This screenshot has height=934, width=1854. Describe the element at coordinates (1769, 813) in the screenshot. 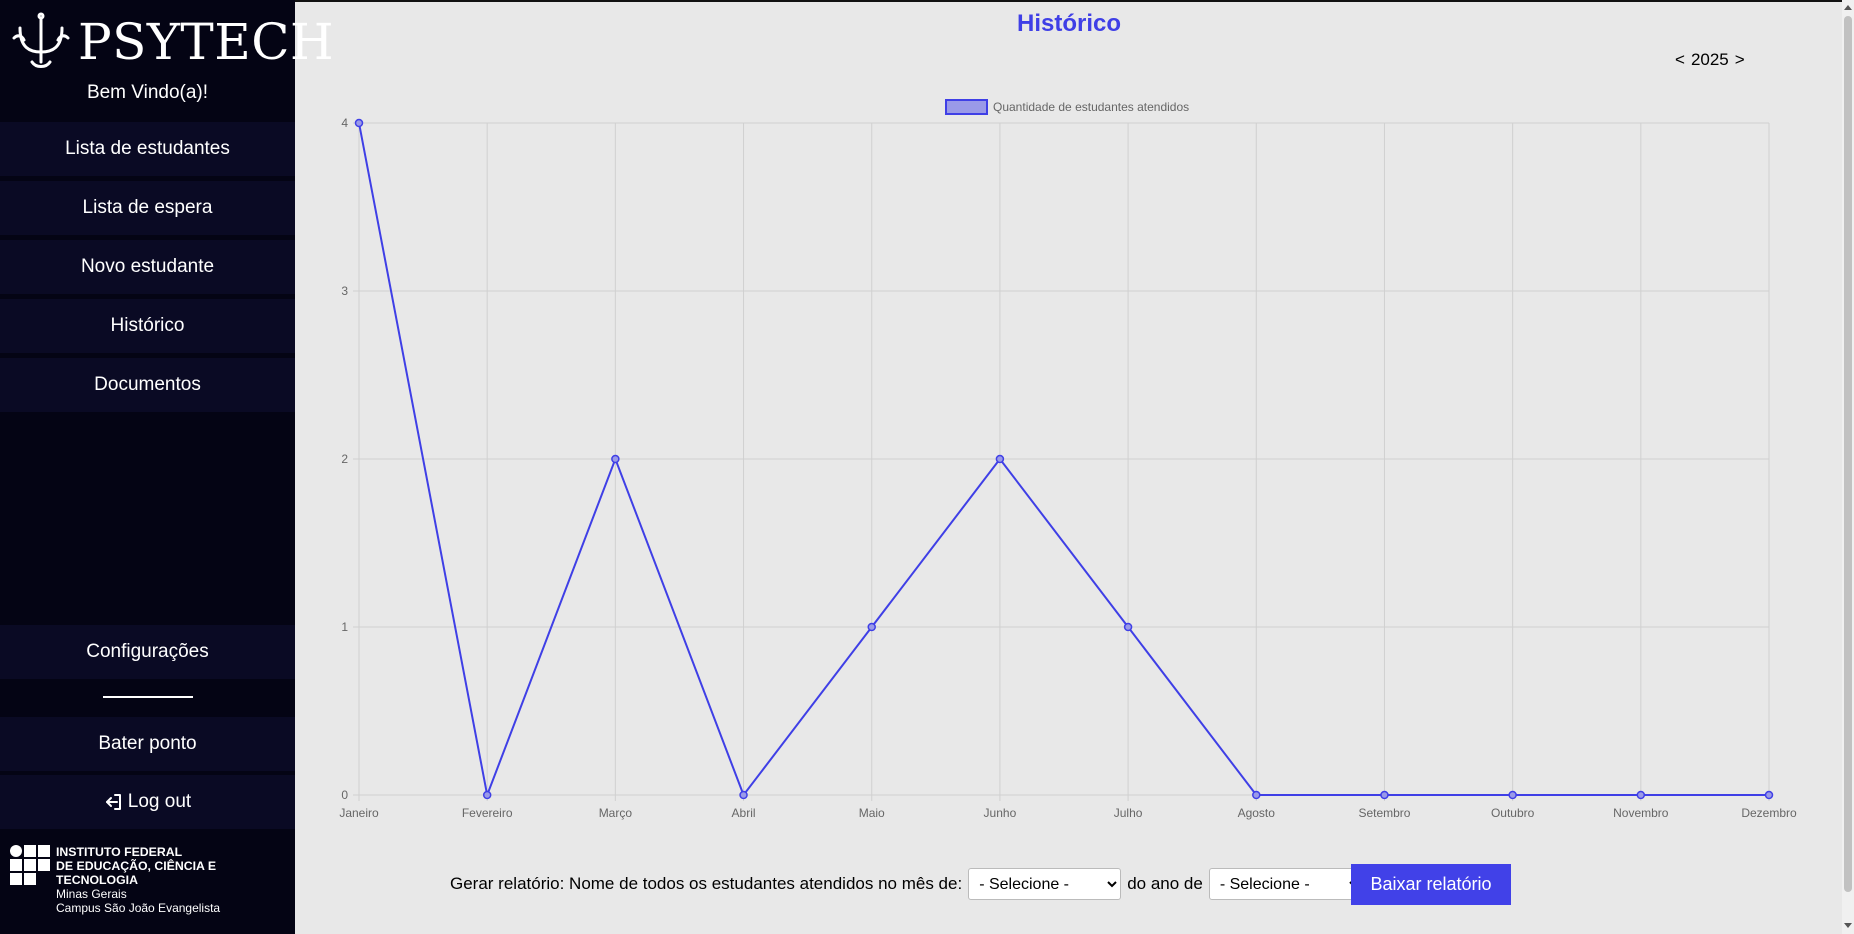

I see `x-tick-label: Dezembro` at that location.